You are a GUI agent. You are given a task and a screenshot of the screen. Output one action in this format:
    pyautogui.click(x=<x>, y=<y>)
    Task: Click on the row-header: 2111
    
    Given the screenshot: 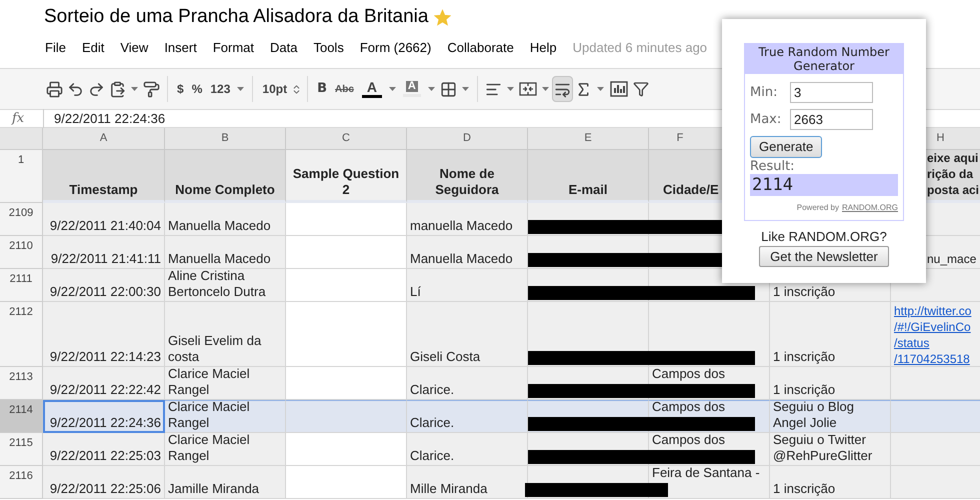 What is the action you would take?
    pyautogui.click(x=21, y=285)
    